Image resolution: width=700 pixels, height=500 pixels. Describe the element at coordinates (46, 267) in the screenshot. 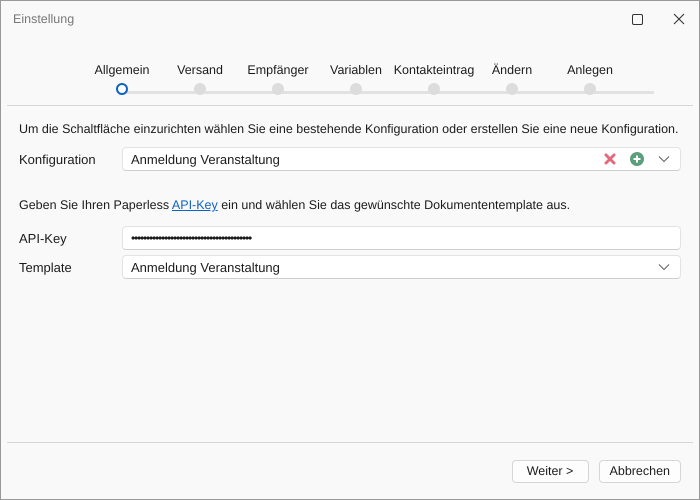

I see `field-label: Template` at that location.